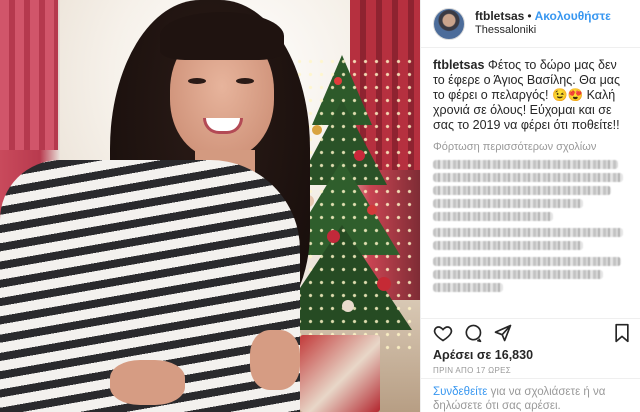  What do you see at coordinates (443, 335) in the screenshot?
I see `heart-icon` at bounding box center [443, 335].